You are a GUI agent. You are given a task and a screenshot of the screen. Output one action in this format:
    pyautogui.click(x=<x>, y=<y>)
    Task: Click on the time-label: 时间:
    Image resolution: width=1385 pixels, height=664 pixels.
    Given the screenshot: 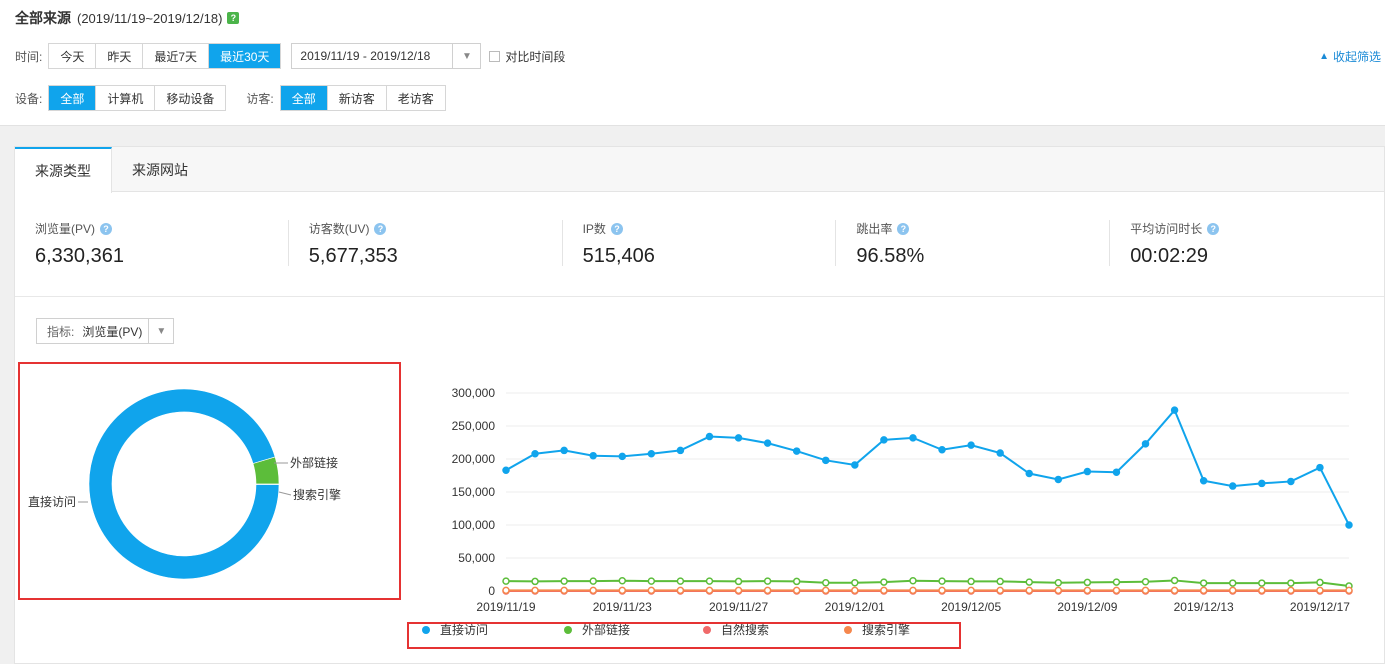 What is the action you would take?
    pyautogui.click(x=29, y=56)
    